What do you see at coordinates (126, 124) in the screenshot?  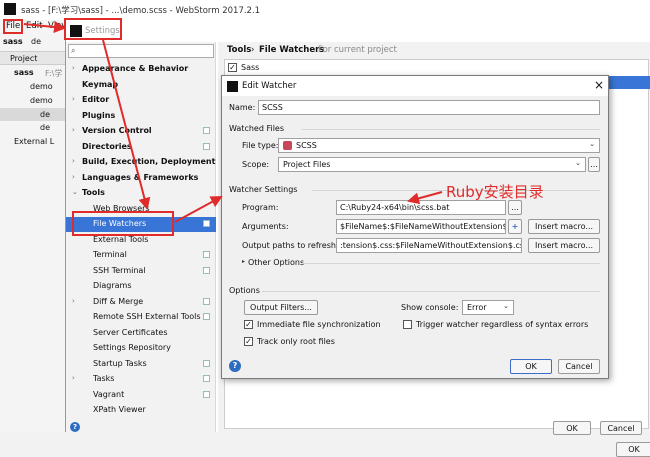 I see `arrow-settings-to-file-watchers` at bounding box center [126, 124].